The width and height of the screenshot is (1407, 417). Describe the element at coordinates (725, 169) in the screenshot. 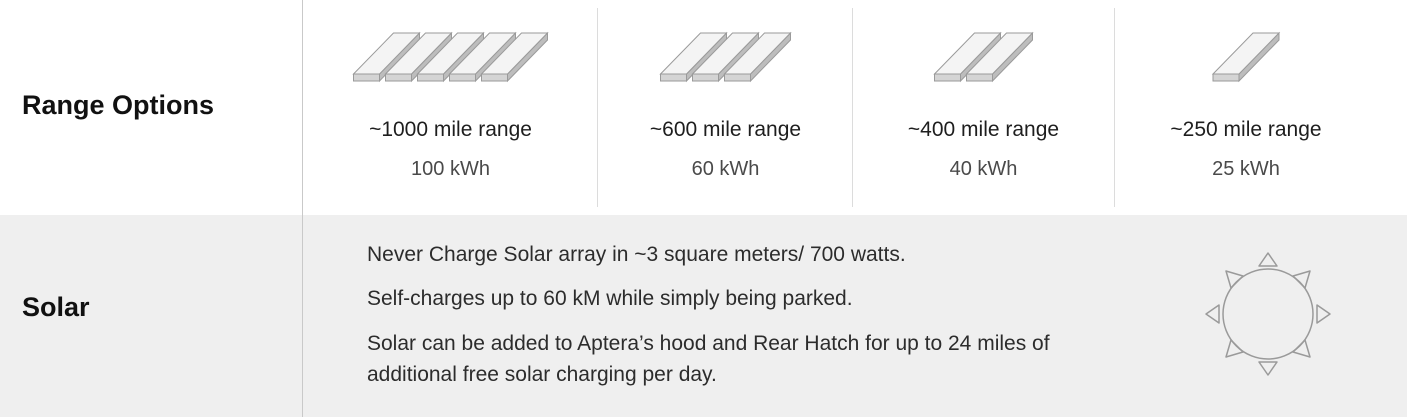

I see `capacity-value: 60 kWh` at that location.